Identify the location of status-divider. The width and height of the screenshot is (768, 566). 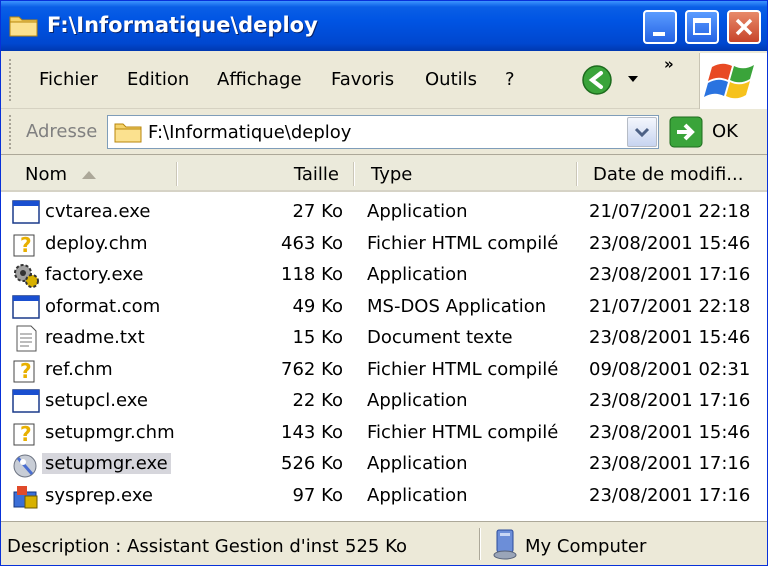
(480, 544).